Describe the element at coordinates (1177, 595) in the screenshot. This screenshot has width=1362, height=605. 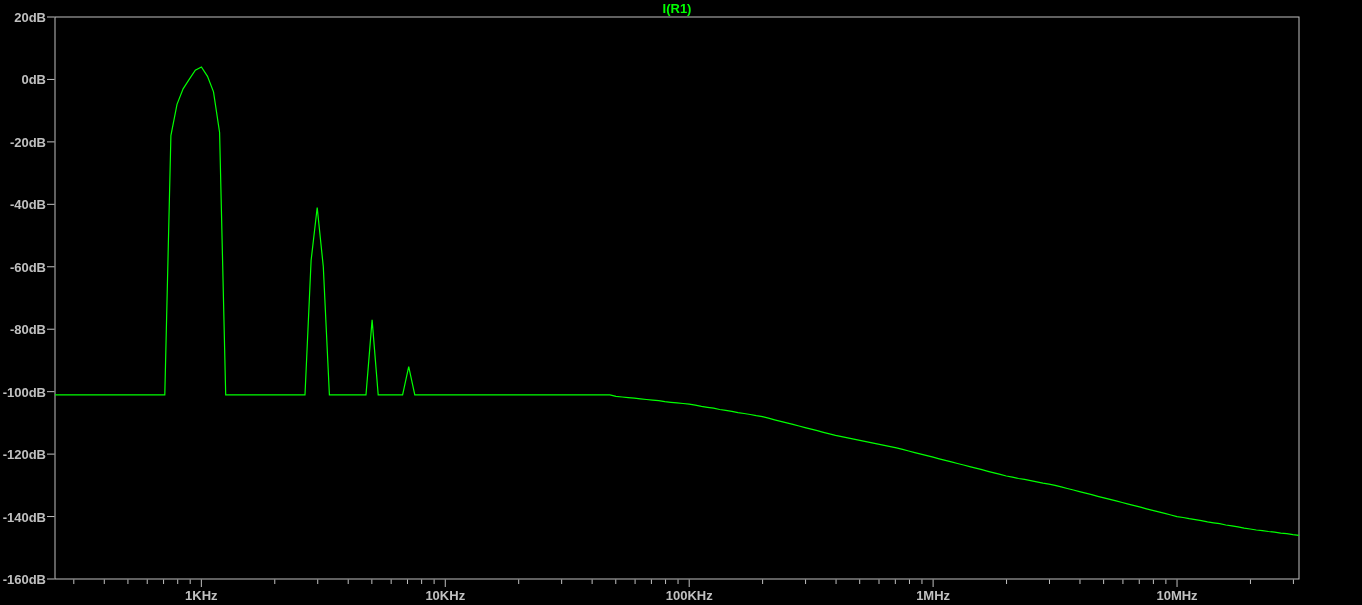
I see `x-axis-label: 10MHz` at that location.